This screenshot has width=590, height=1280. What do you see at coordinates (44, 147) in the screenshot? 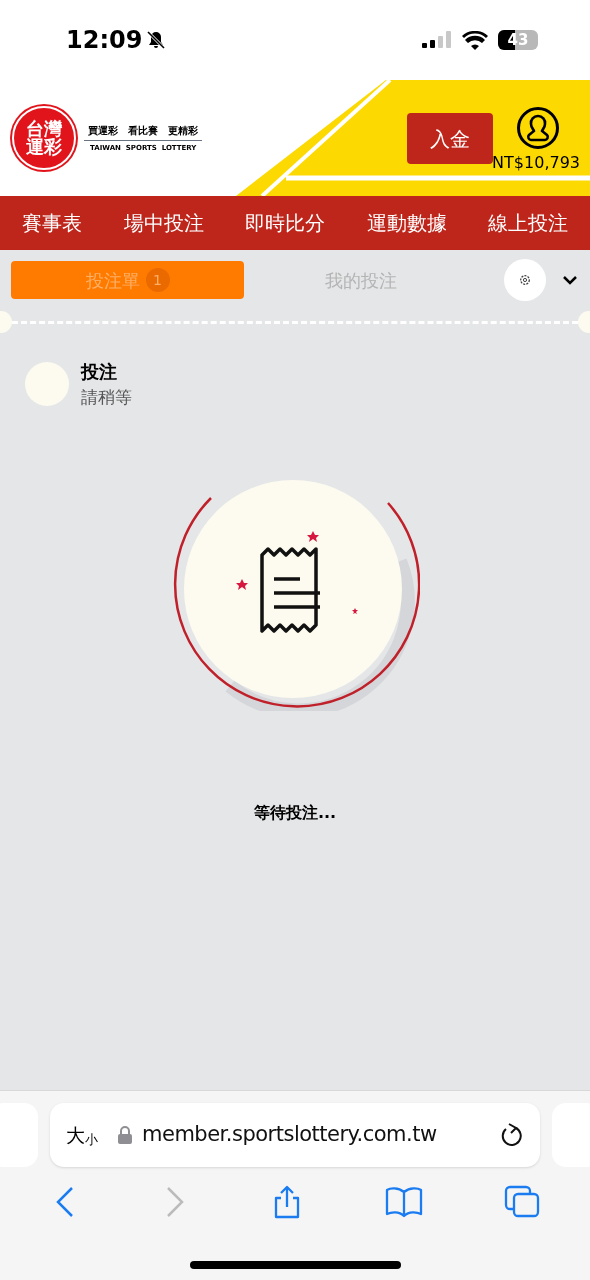
I see `logo-text: 運彩` at bounding box center [44, 147].